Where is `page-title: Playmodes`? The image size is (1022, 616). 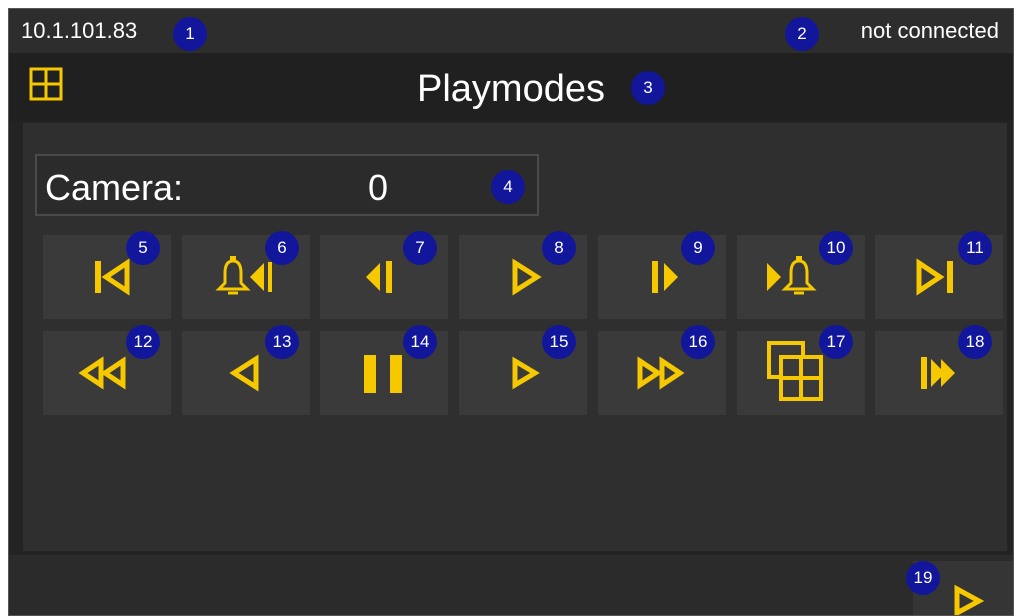
page-title: Playmodes is located at coordinates (511, 89).